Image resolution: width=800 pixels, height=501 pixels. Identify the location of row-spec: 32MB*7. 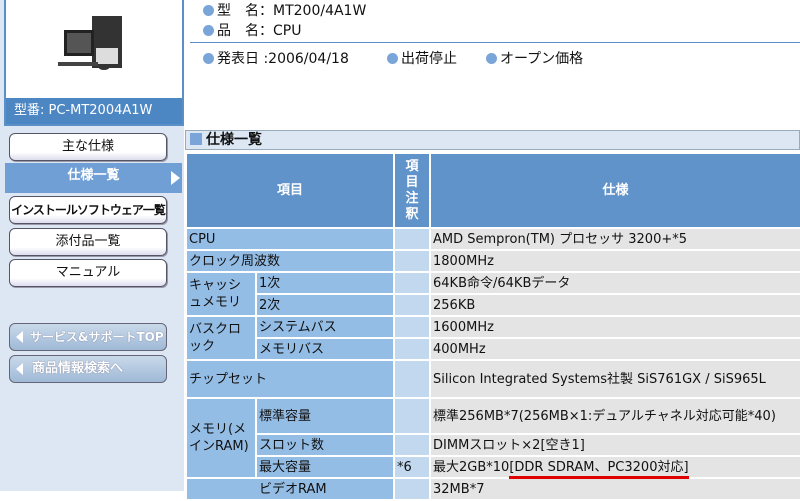
(615, 489).